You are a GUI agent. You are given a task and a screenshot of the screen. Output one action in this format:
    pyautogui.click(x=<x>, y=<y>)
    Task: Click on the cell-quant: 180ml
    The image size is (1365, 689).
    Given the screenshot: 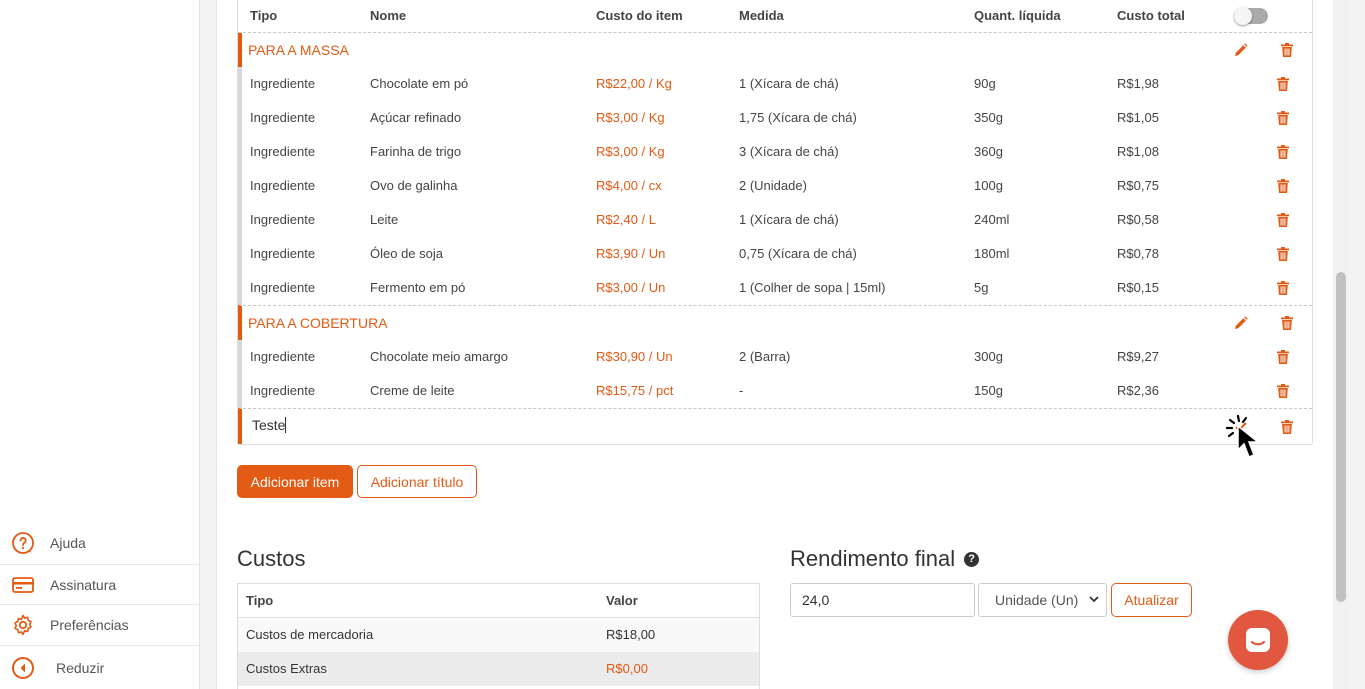 What is the action you would take?
    pyautogui.click(x=992, y=253)
    